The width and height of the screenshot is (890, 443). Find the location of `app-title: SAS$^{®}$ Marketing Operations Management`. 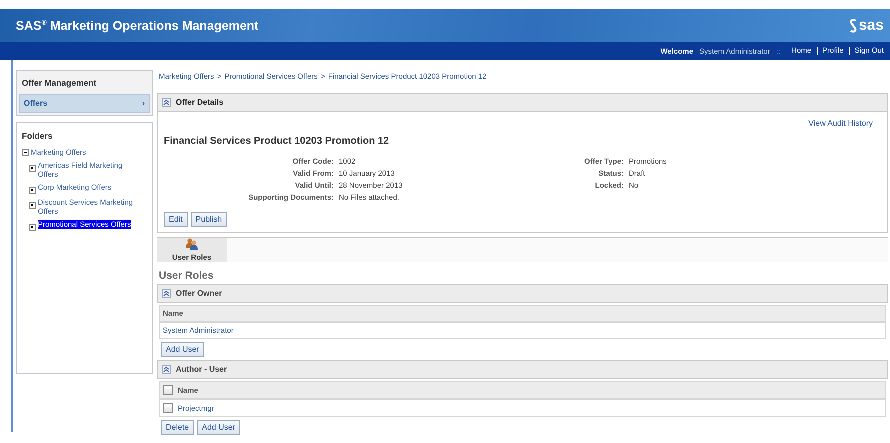

app-title: SAS$^{®}$ Marketing Operations Management is located at coordinates (137, 25).